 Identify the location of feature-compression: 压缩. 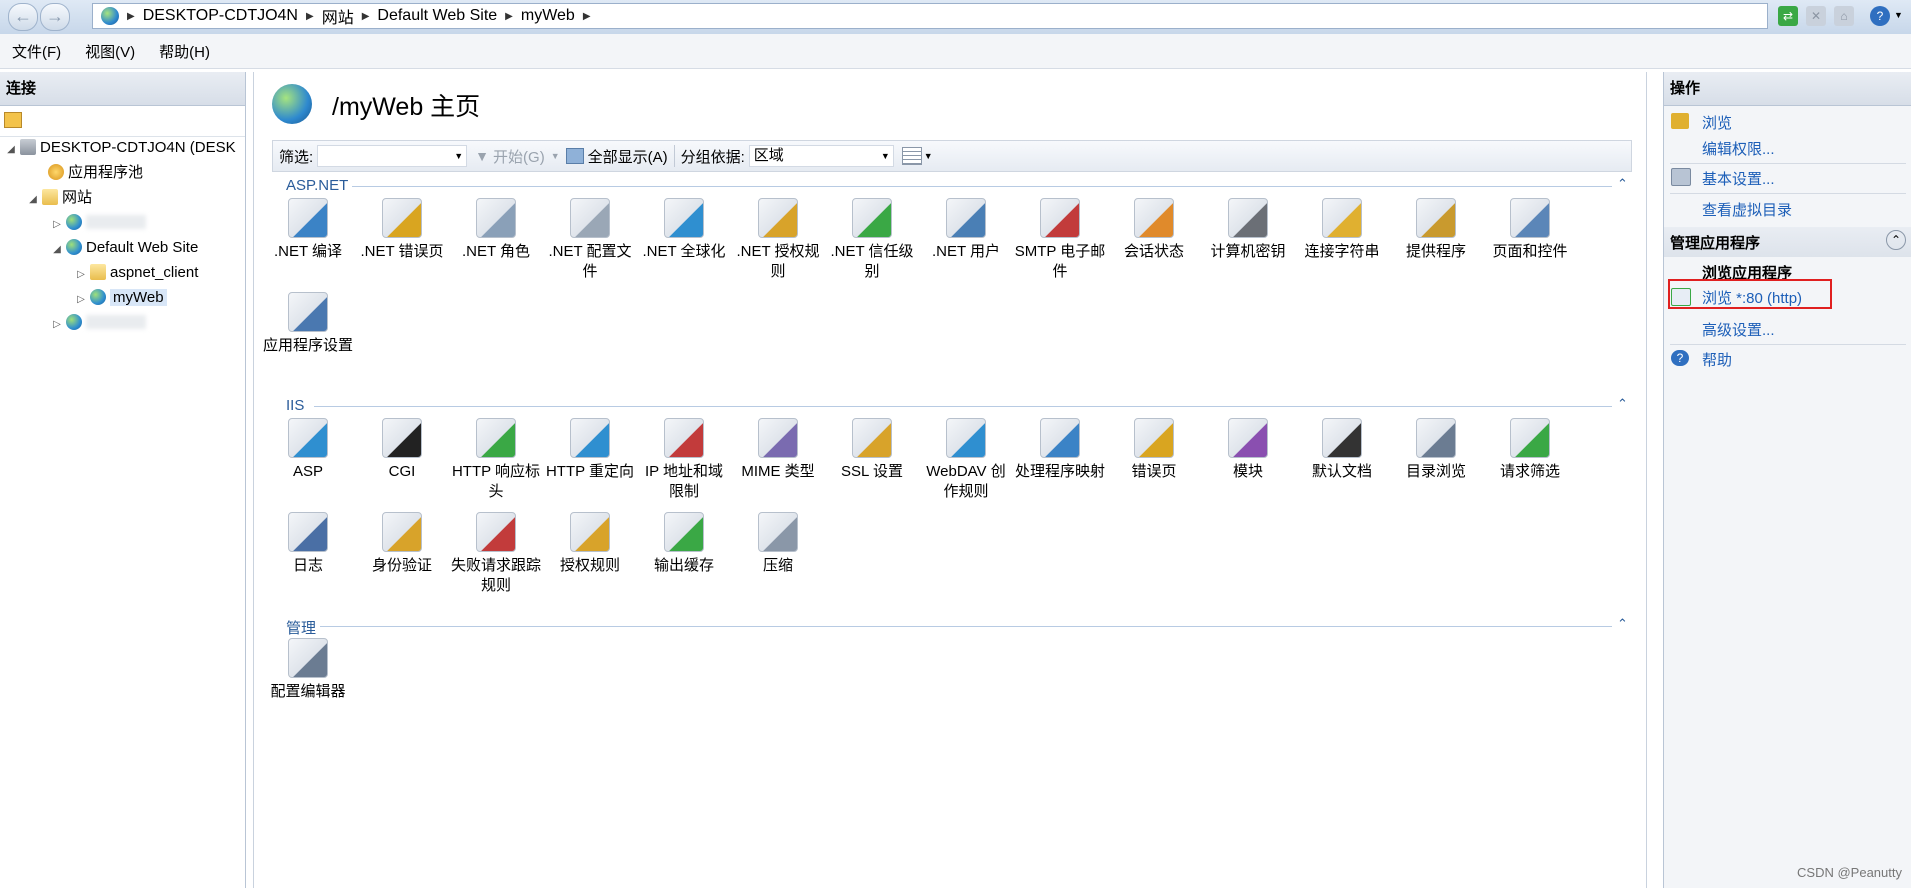
(778, 544).